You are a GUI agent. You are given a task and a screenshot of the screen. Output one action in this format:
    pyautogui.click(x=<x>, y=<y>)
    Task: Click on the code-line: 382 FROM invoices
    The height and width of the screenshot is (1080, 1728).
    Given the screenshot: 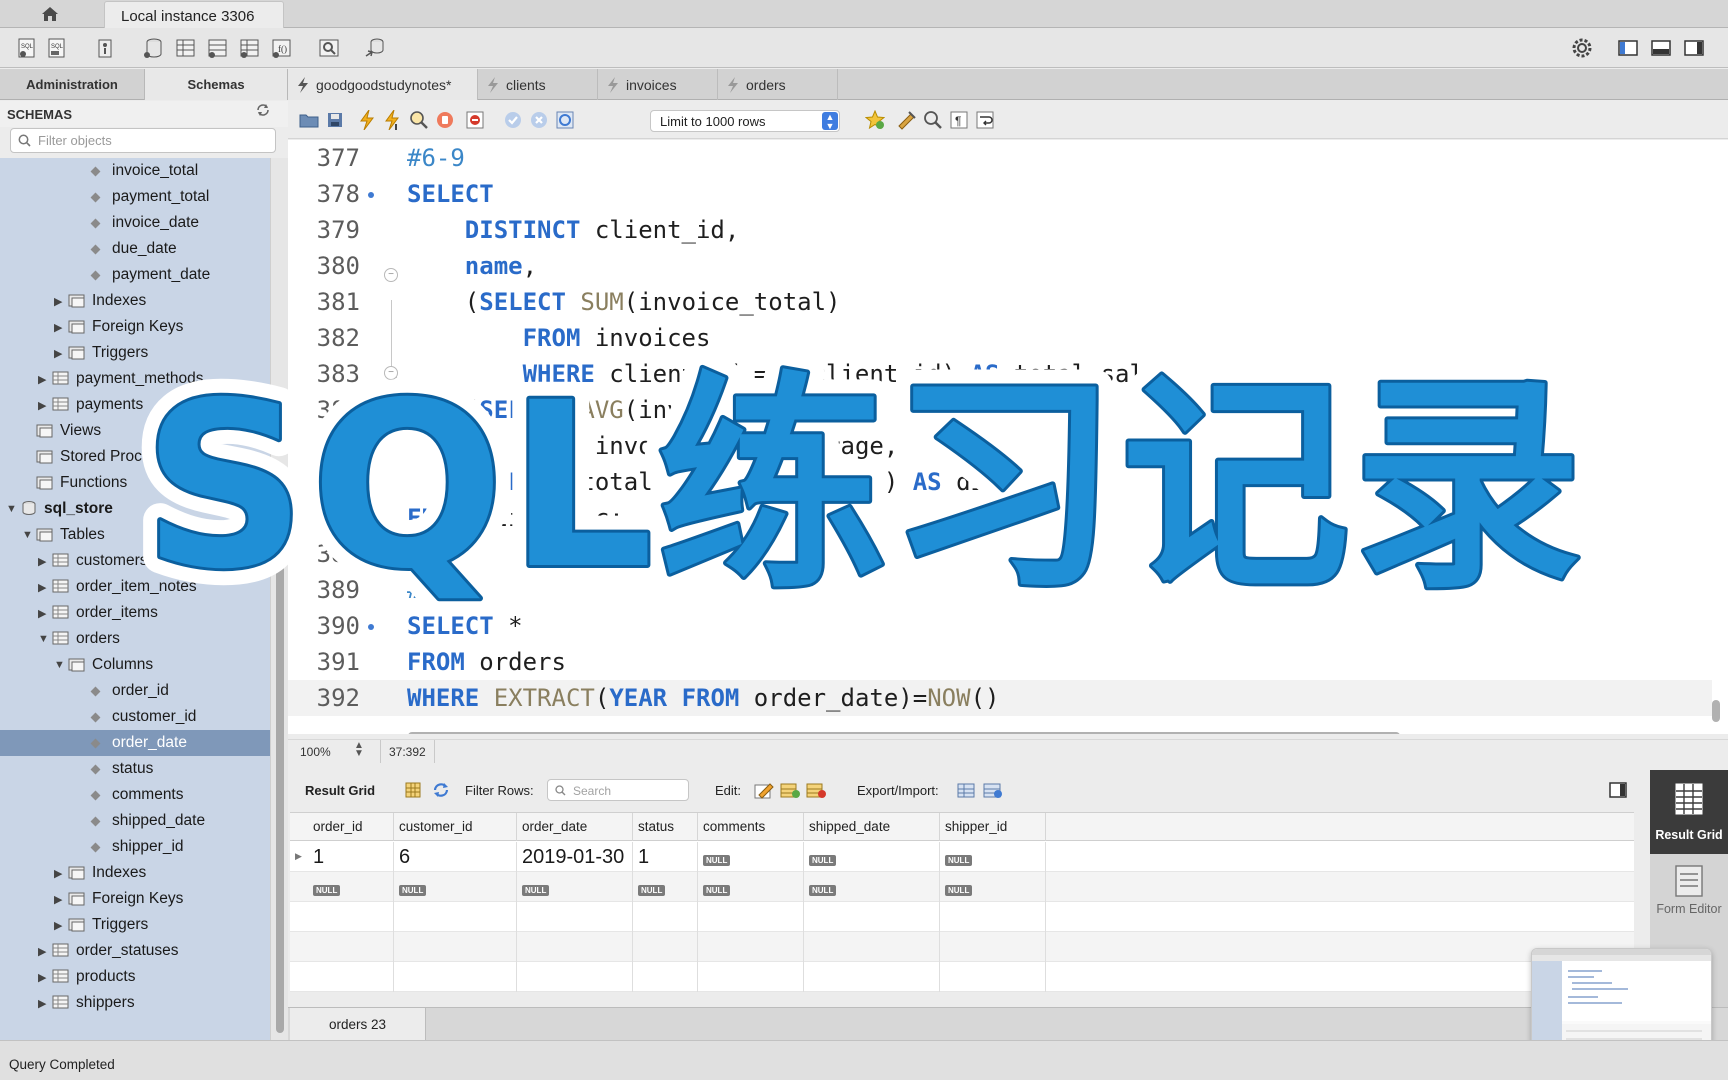 What is the action you would take?
    pyautogui.click(x=1000, y=338)
    